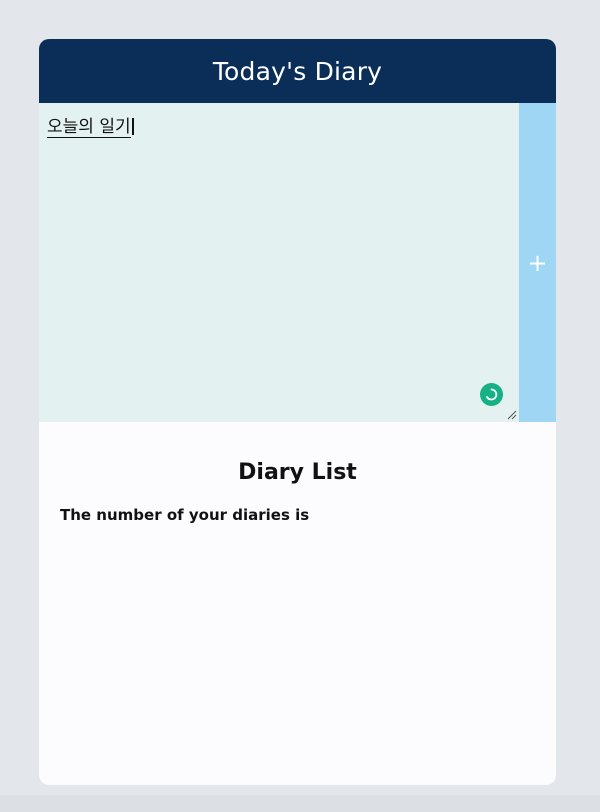  I want to click on resize-grip-icon, so click(512, 415).